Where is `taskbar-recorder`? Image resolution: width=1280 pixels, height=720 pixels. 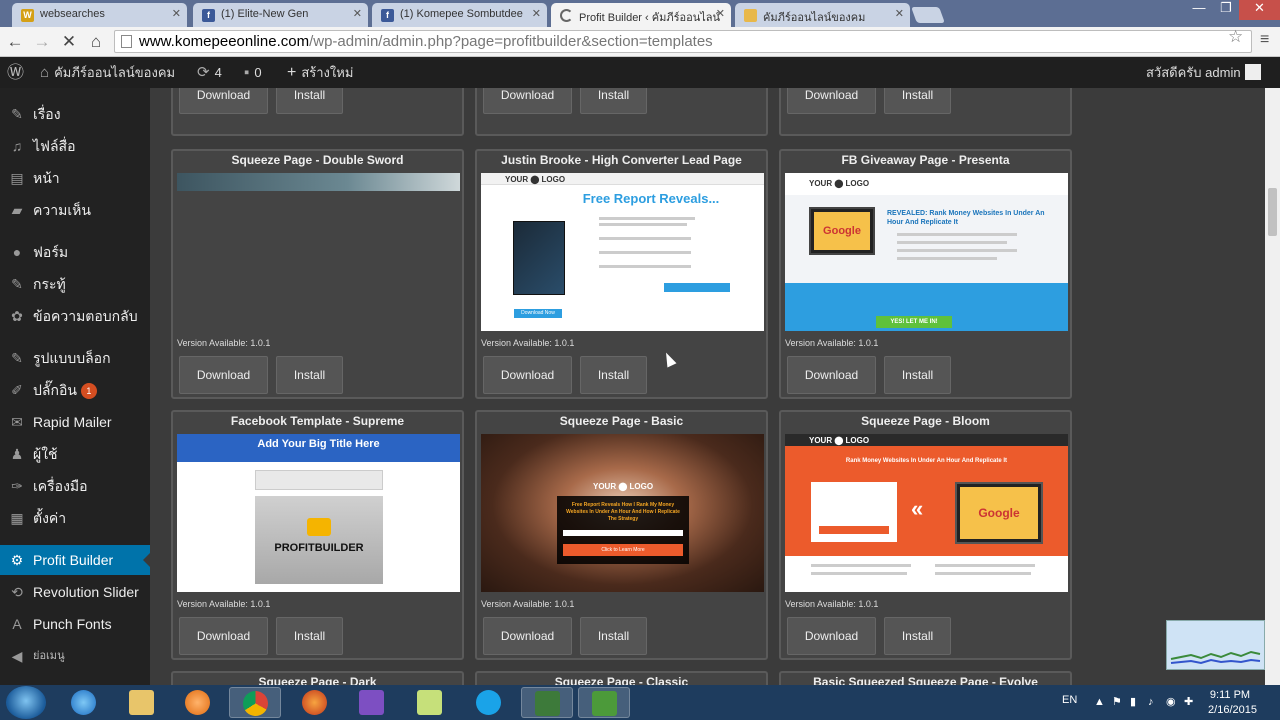
taskbar-recorder is located at coordinates (604, 702).